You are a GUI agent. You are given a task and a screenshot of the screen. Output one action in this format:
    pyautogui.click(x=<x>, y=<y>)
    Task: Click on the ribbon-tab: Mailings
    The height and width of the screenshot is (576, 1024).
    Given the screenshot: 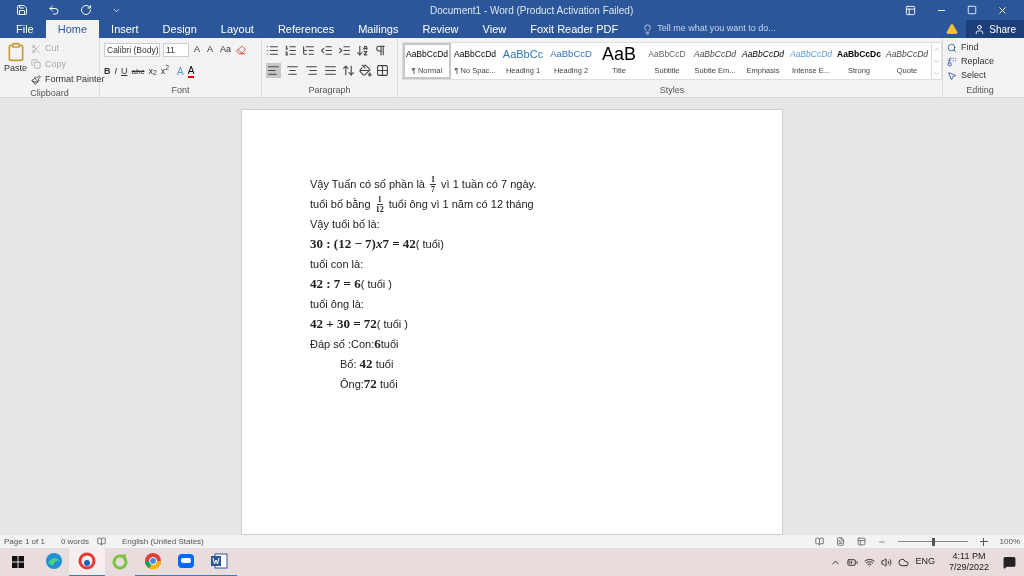 What is the action you would take?
    pyautogui.click(x=378, y=29)
    